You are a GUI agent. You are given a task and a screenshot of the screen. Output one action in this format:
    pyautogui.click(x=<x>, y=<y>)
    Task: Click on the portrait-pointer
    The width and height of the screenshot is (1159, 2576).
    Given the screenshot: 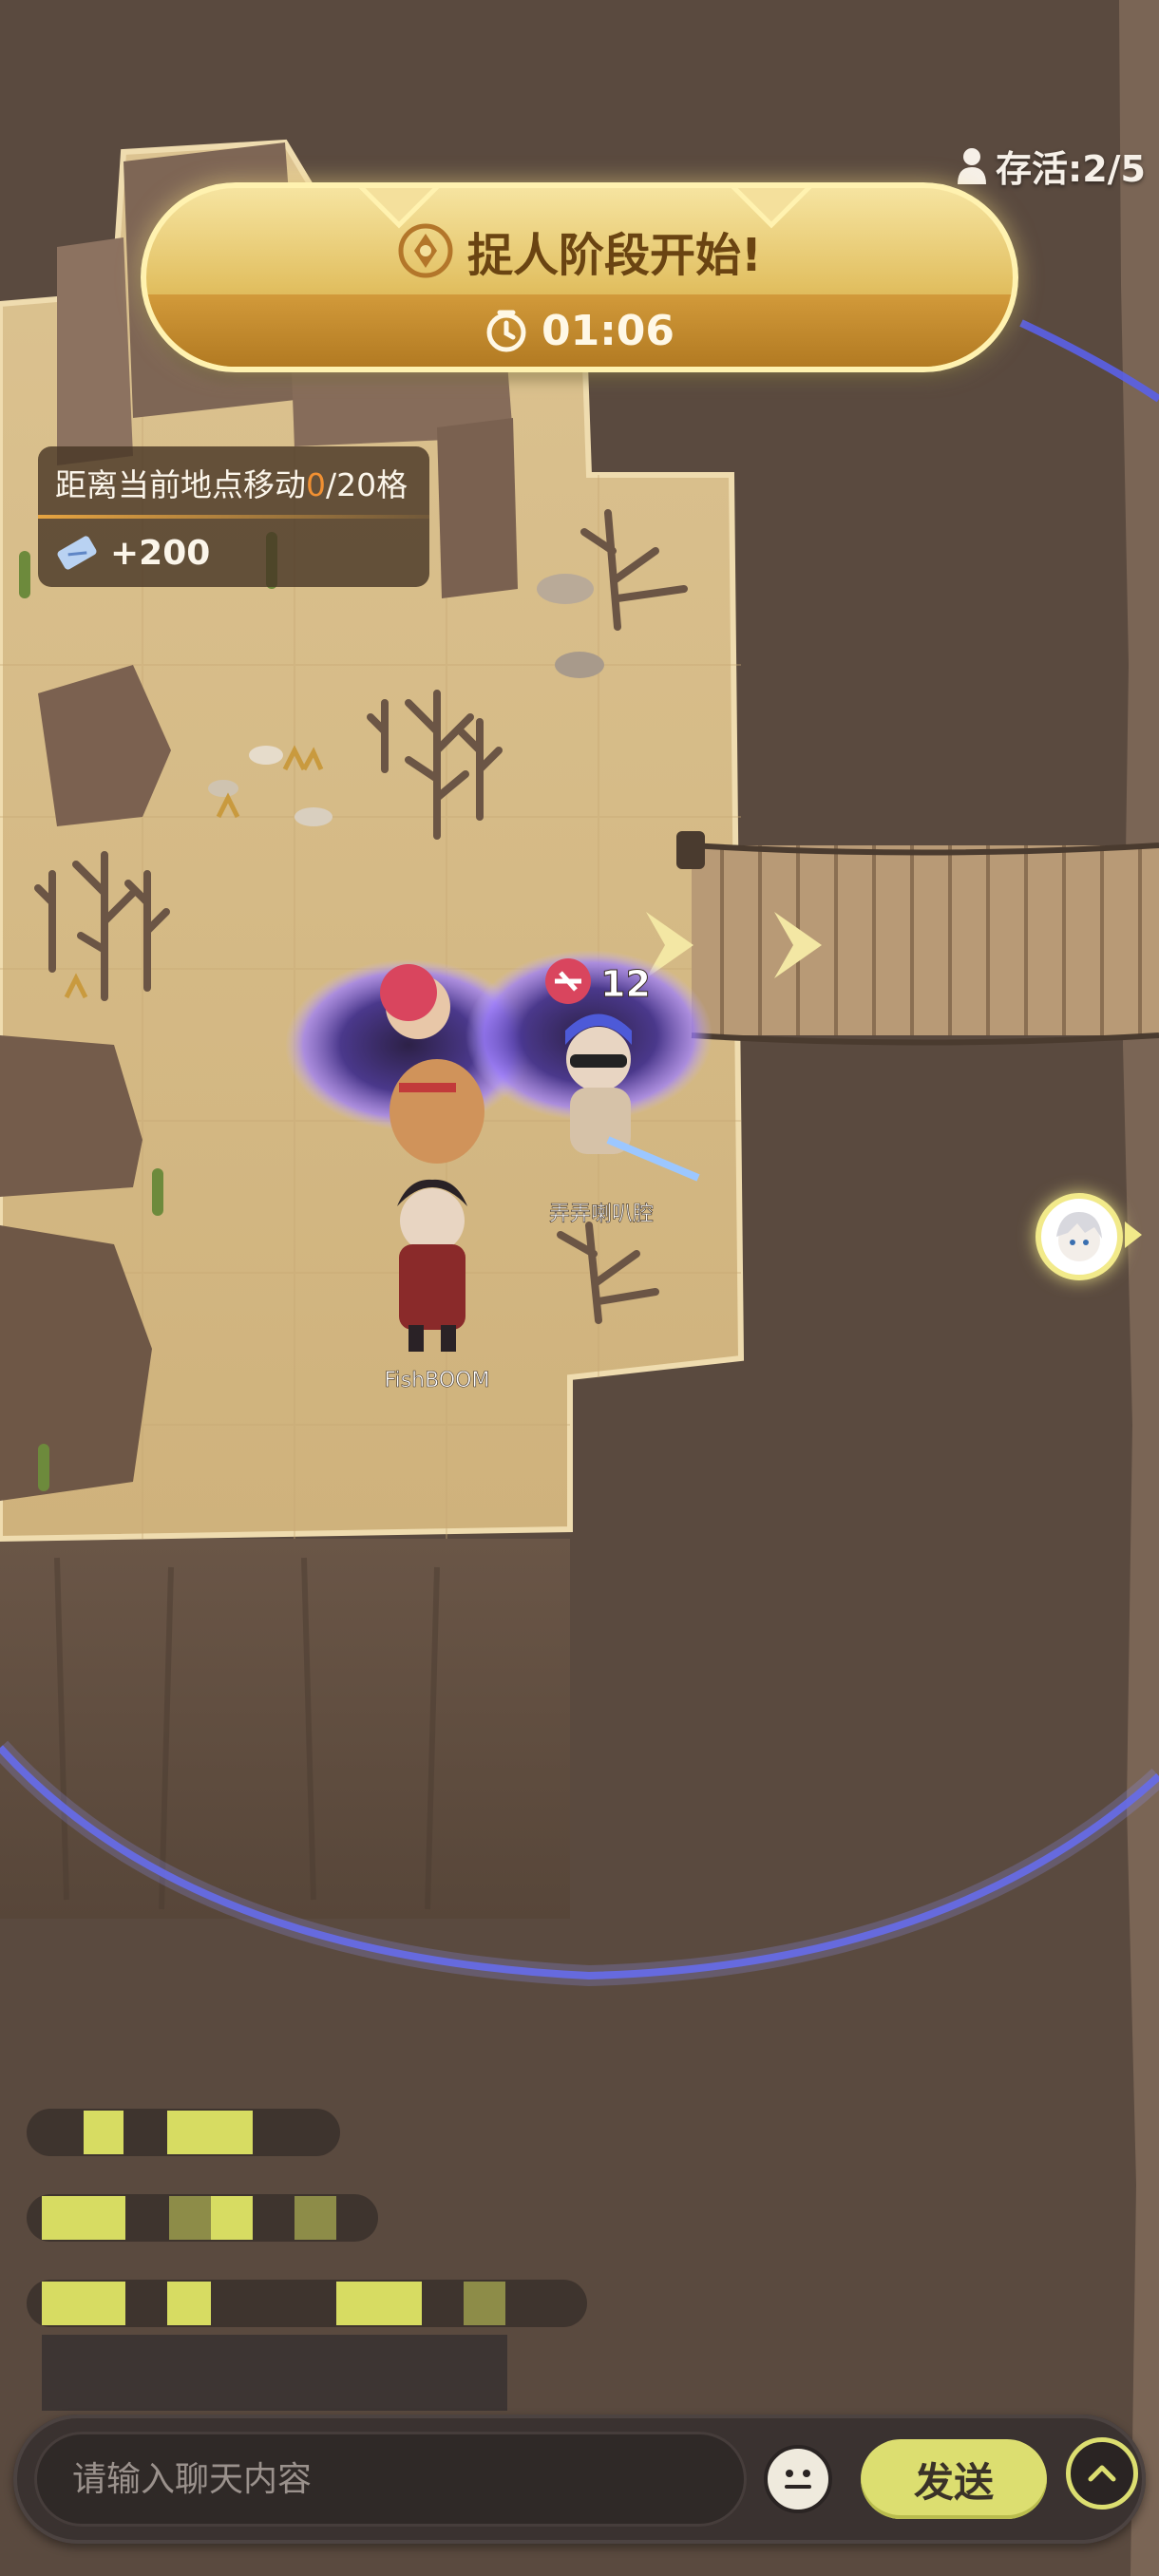 What is the action you would take?
    pyautogui.click(x=1133, y=1235)
    